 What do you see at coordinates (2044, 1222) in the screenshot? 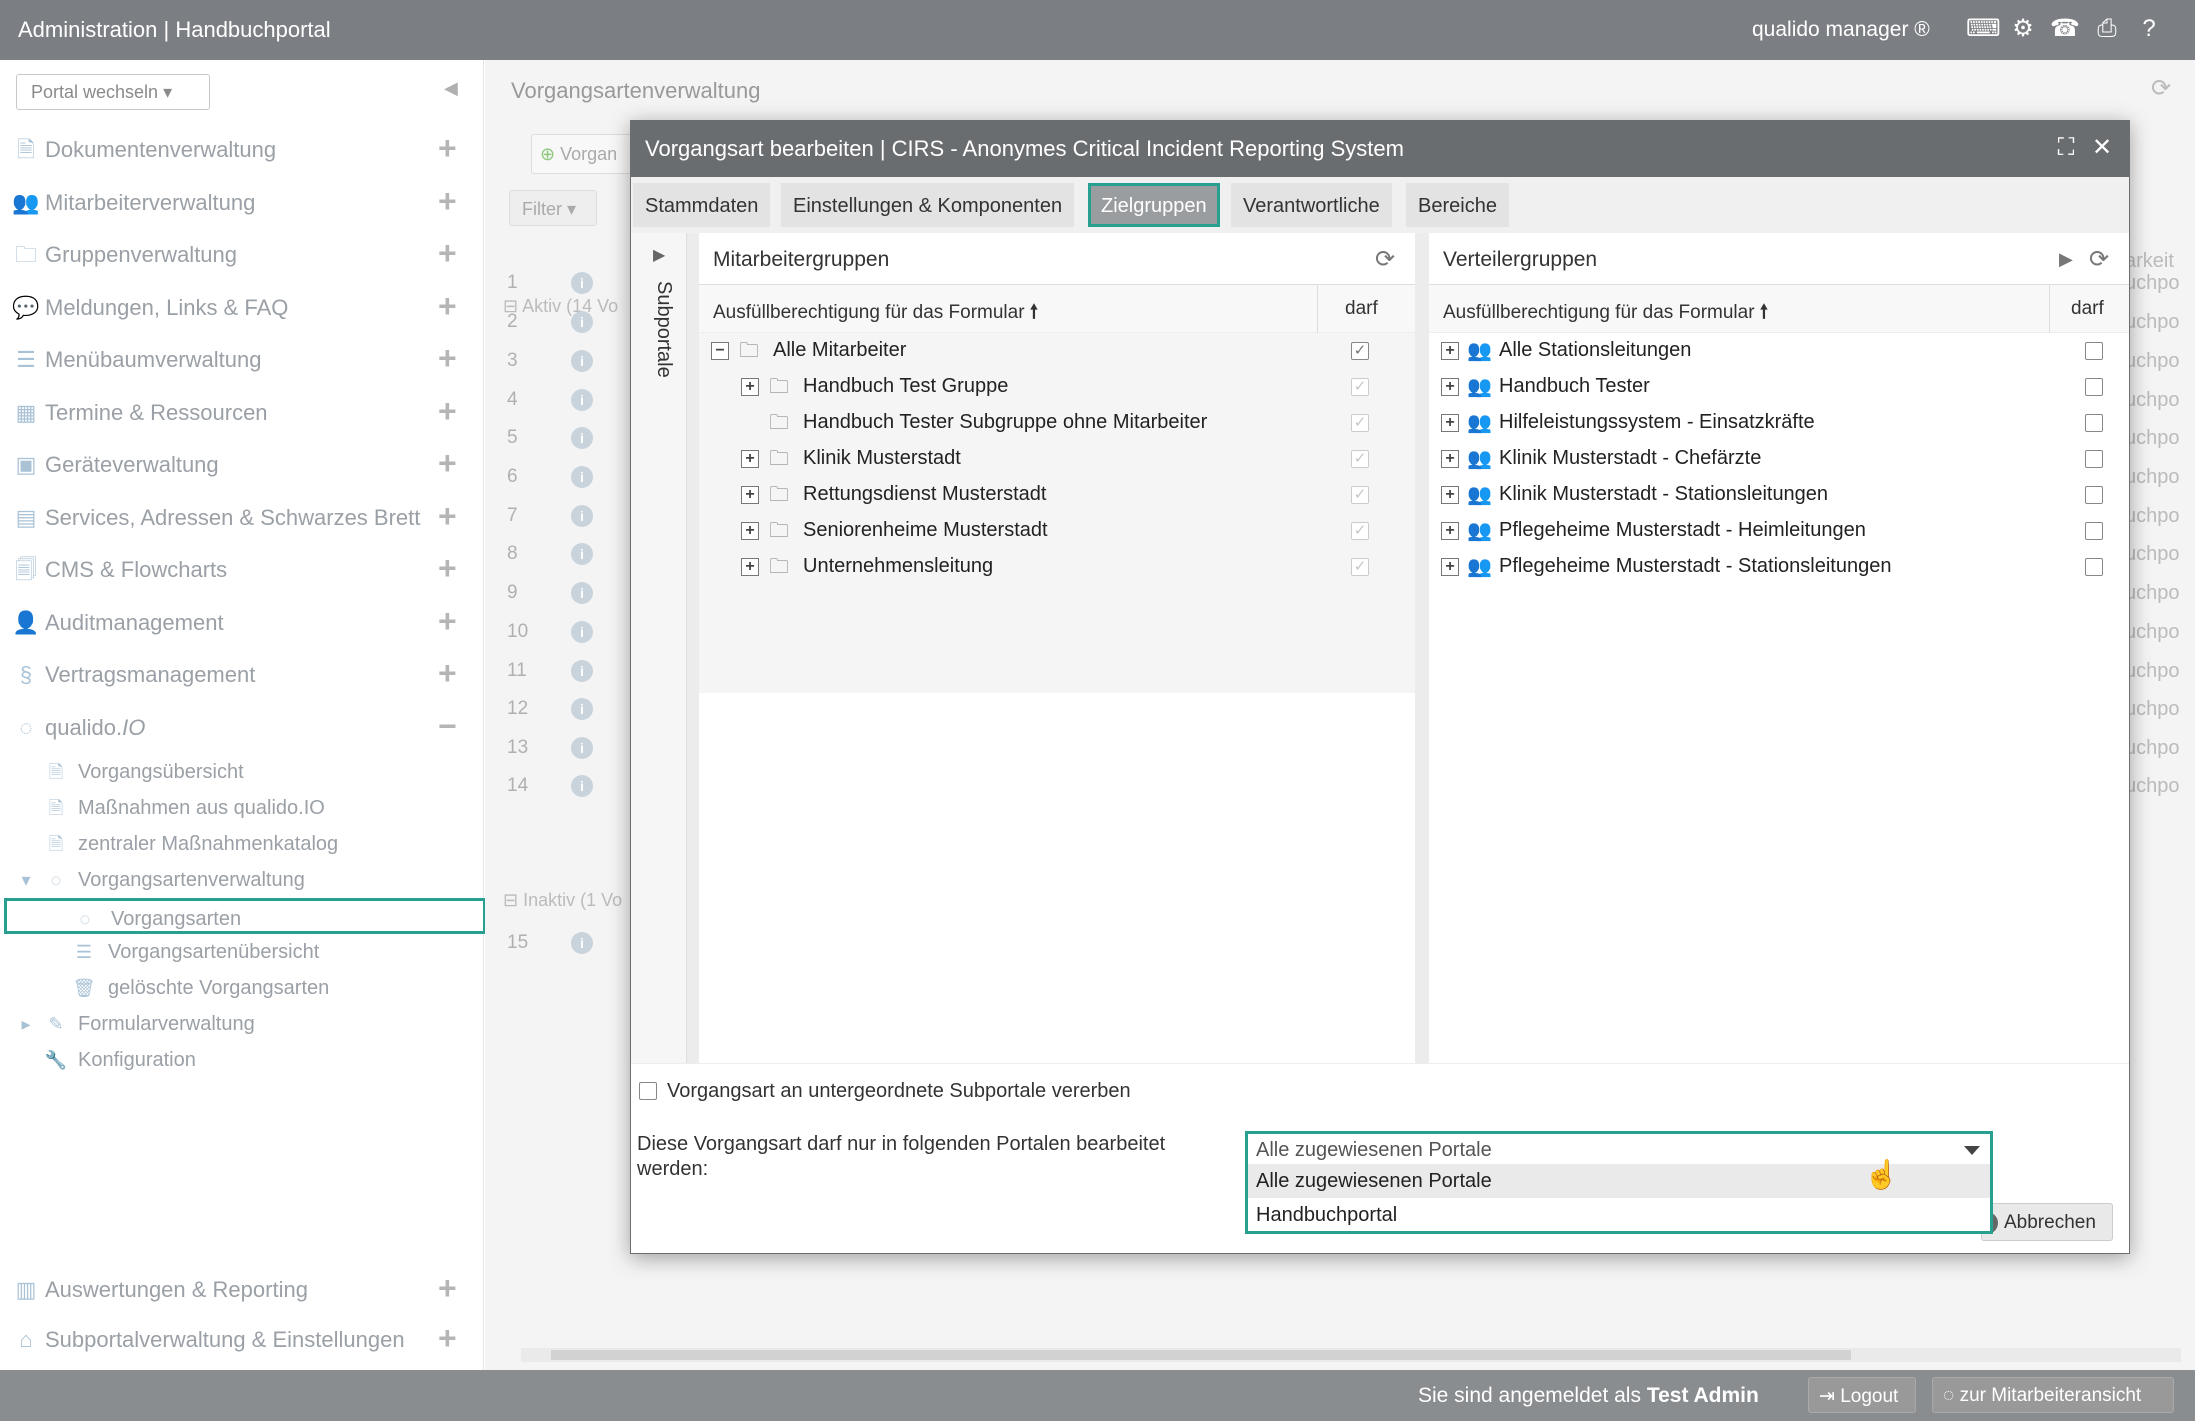
I see `cancel-button: ✕Abbrechen` at bounding box center [2044, 1222].